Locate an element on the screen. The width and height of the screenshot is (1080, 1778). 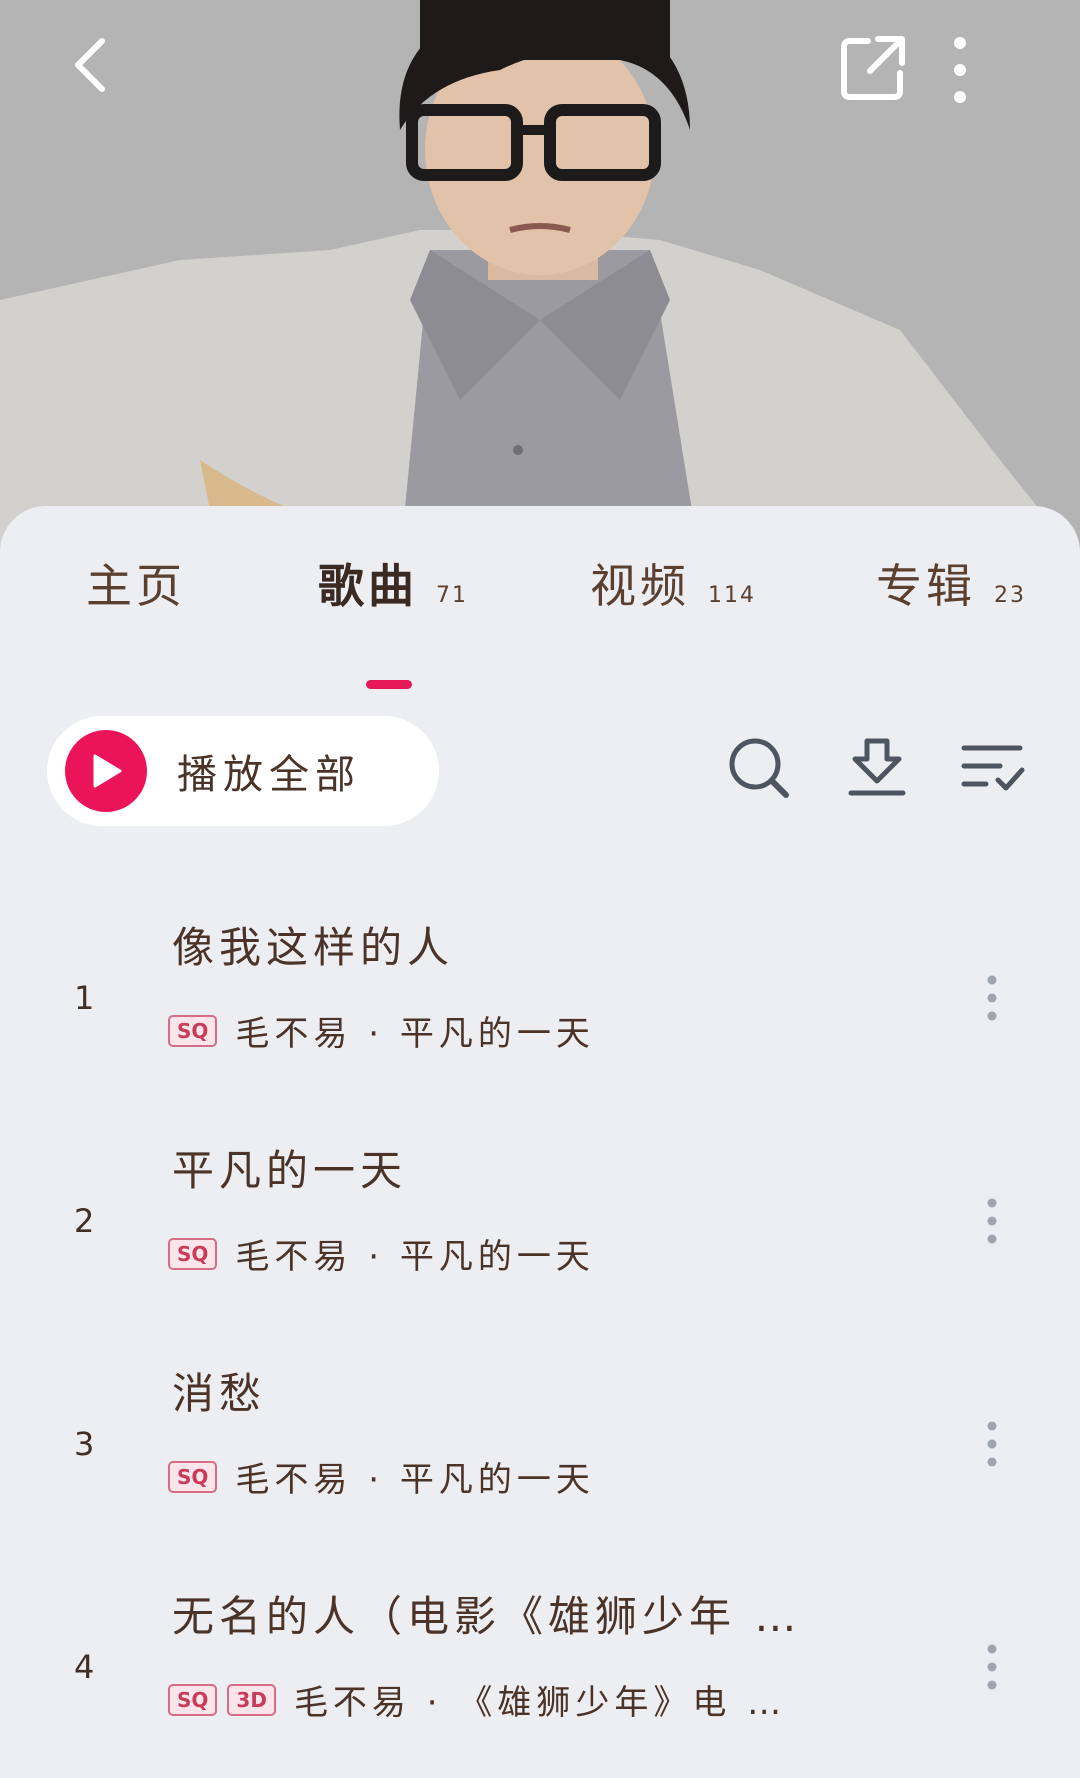
tab-home: 主页 is located at coordinates (136, 583).